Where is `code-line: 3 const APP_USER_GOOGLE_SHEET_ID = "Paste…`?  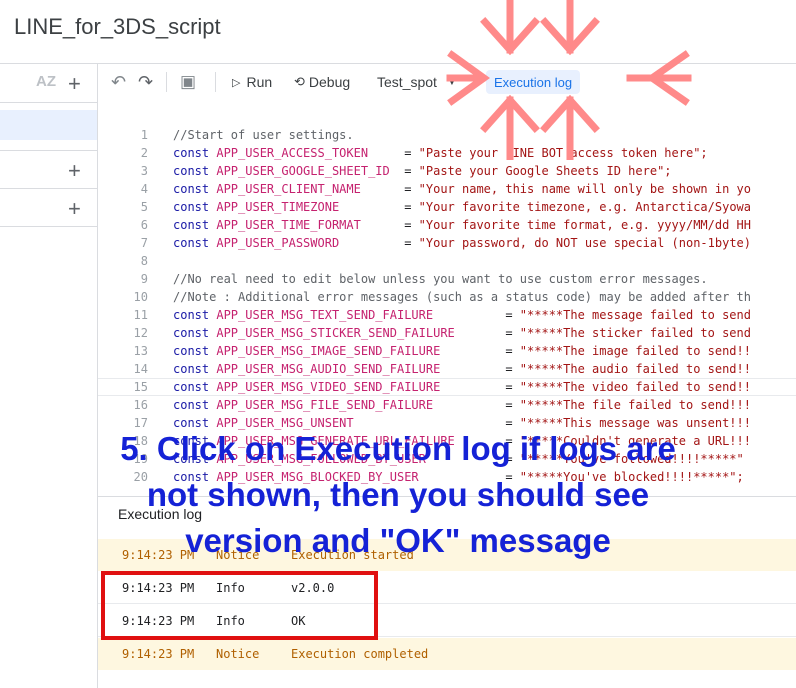
code-line: 3 const APP_USER_GOOGLE_SHEET_ID = "Paste… is located at coordinates (447, 171).